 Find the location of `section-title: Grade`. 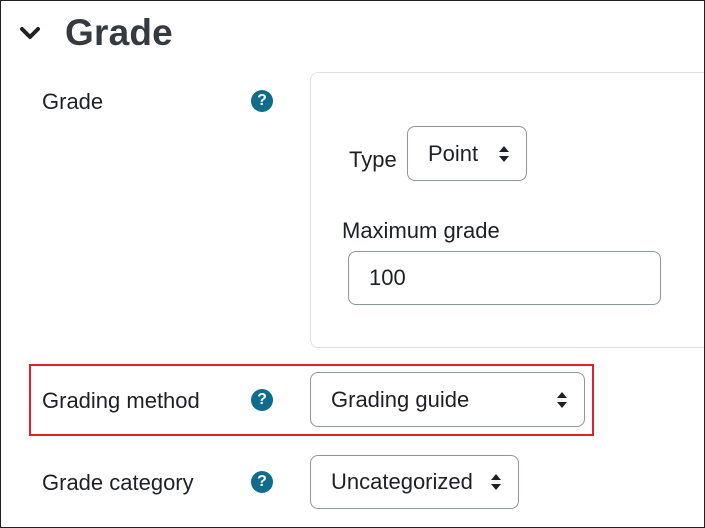

section-title: Grade is located at coordinates (119, 32).